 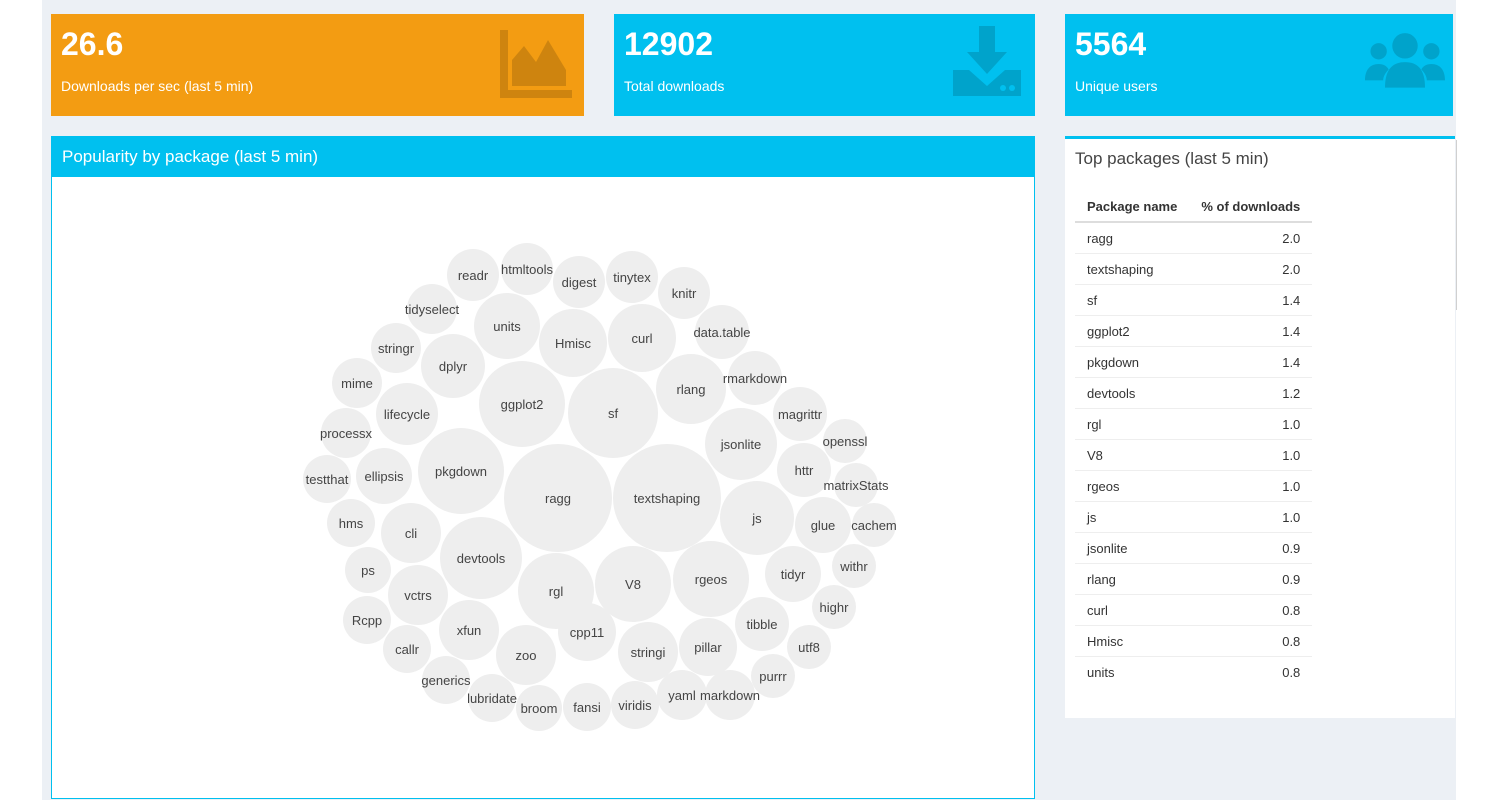 I want to click on table-row: textshaping 2.0, so click(x=1194, y=269).